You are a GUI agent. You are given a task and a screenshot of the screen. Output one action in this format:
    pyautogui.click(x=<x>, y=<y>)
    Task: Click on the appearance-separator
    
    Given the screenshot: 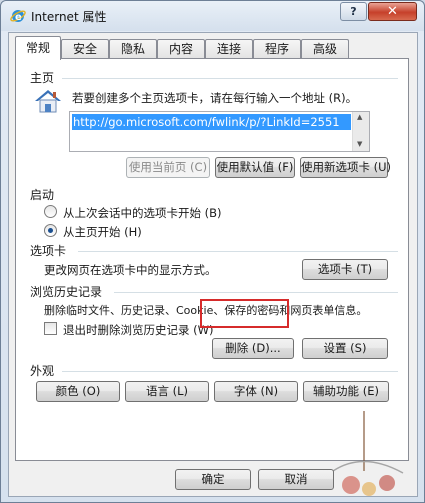 What is the action you would take?
    pyautogui.click(x=230, y=371)
    